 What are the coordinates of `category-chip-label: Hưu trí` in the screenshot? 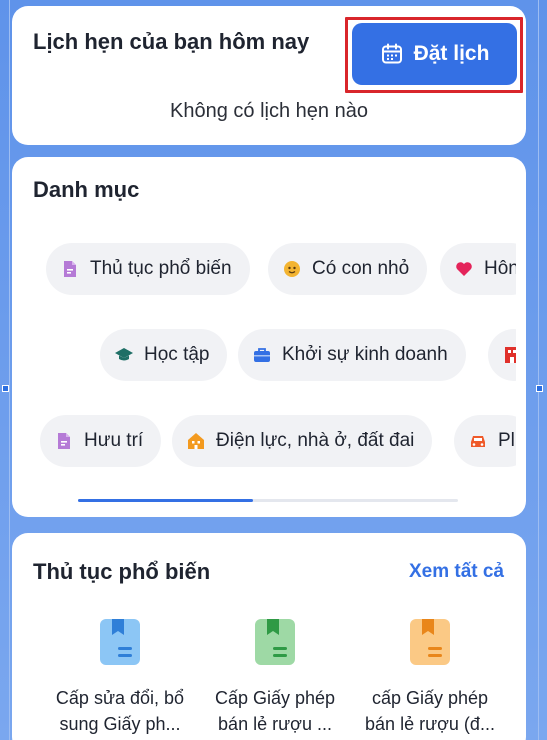 It's located at (114, 440).